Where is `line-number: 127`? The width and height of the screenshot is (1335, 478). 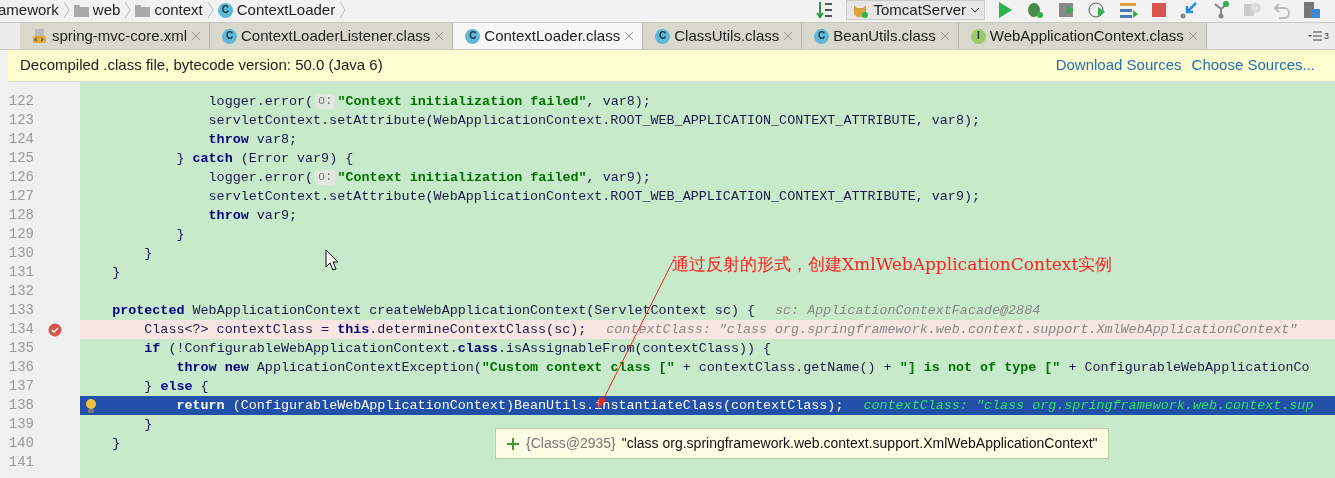 line-number: 127 is located at coordinates (21, 196).